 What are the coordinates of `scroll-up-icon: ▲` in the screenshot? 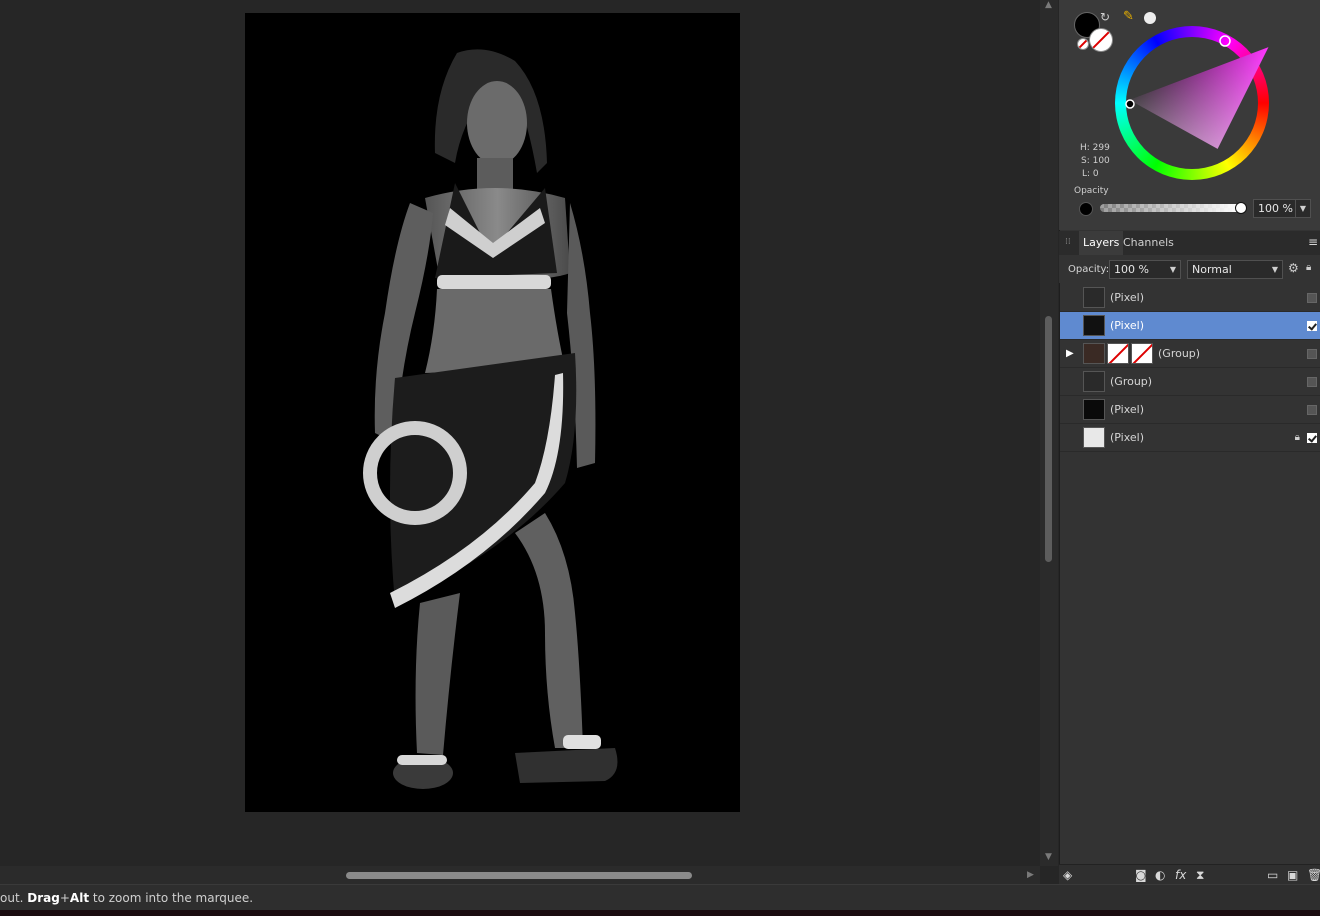 It's located at (1048, 5).